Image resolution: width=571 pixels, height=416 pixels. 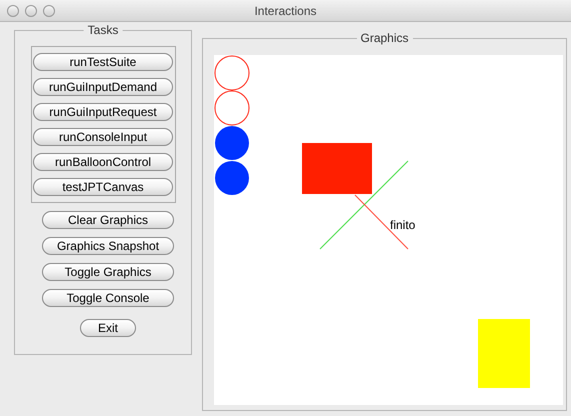 What do you see at coordinates (108, 246) in the screenshot?
I see `task-button: Graphics Snapshot` at bounding box center [108, 246].